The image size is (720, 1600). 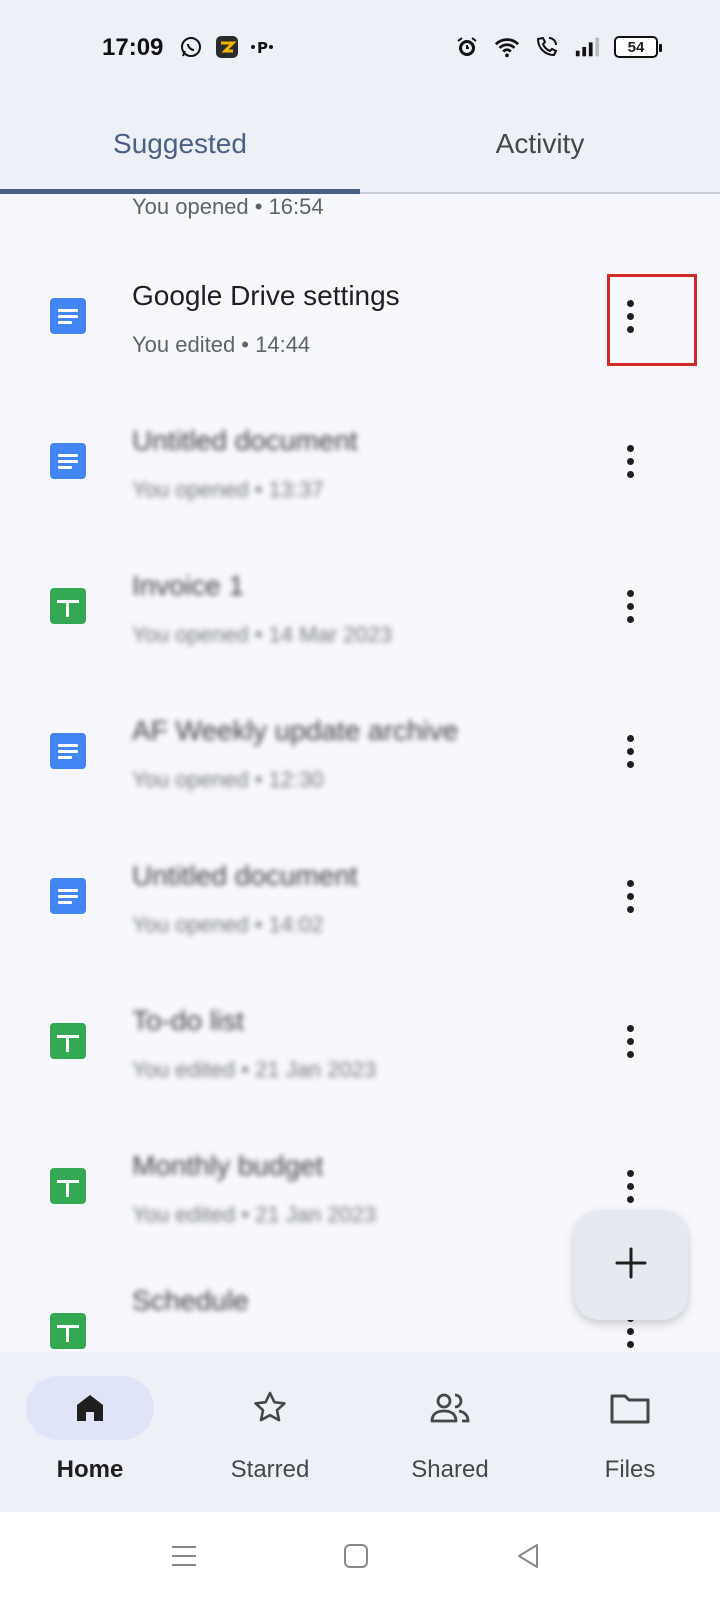 I want to click on star-icon, so click(x=270, y=1408).